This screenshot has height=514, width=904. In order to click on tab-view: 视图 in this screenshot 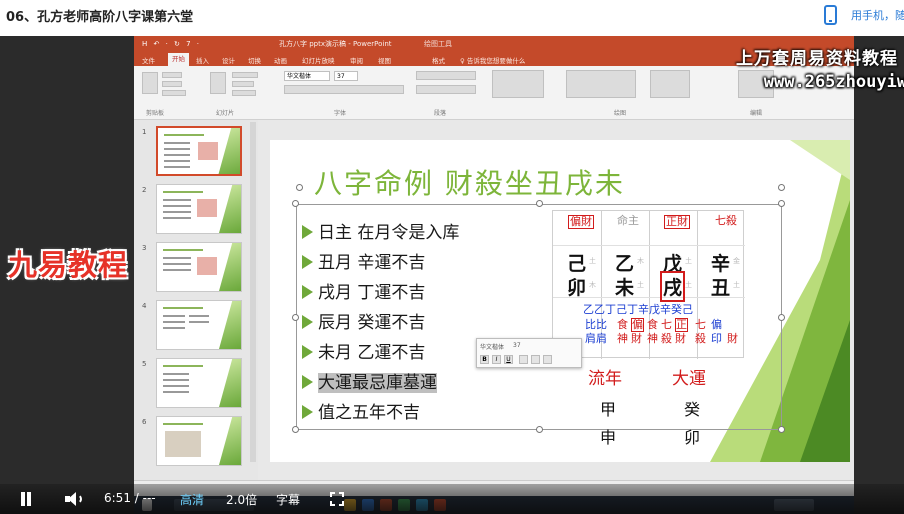, I will do `click(384, 60)`.